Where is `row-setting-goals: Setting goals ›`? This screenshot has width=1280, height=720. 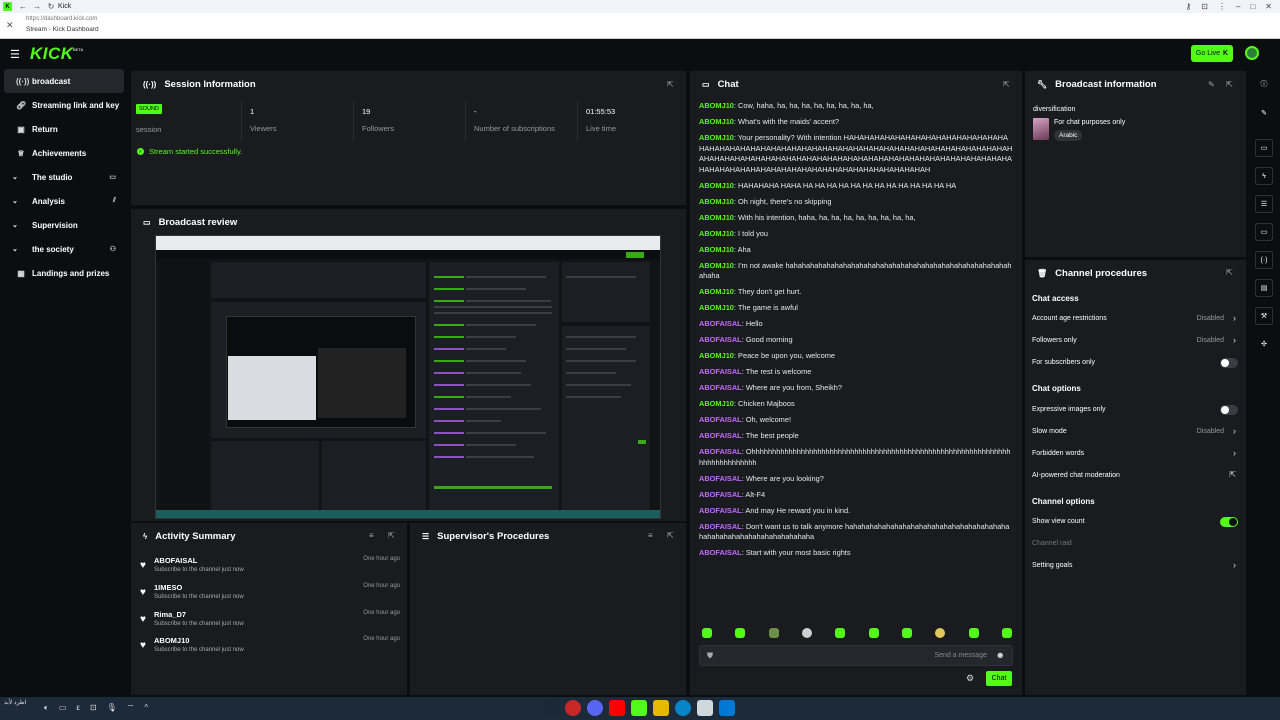
row-setting-goals: Setting goals › is located at coordinates (1135, 567).